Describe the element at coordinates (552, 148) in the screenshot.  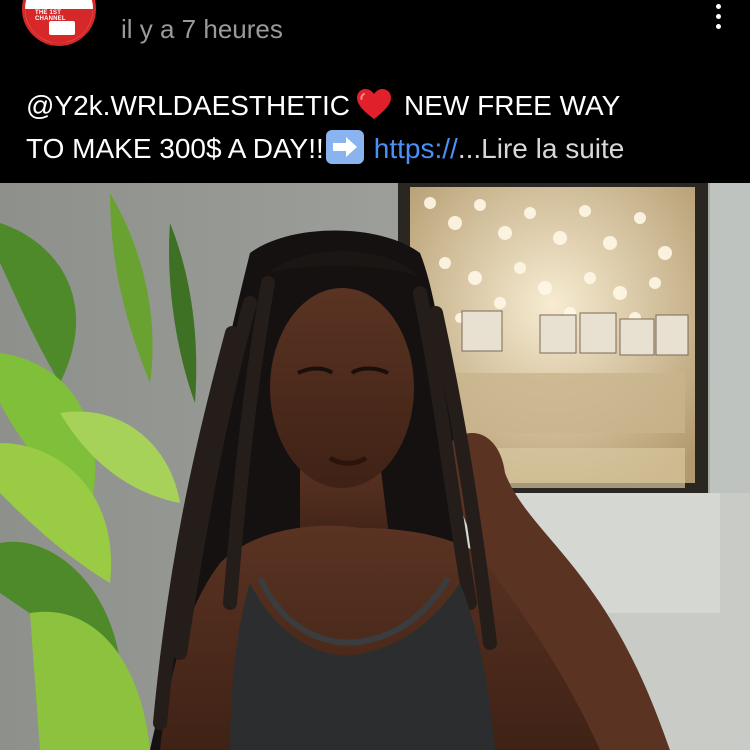
I see `read-more-link: Lire la suite` at that location.